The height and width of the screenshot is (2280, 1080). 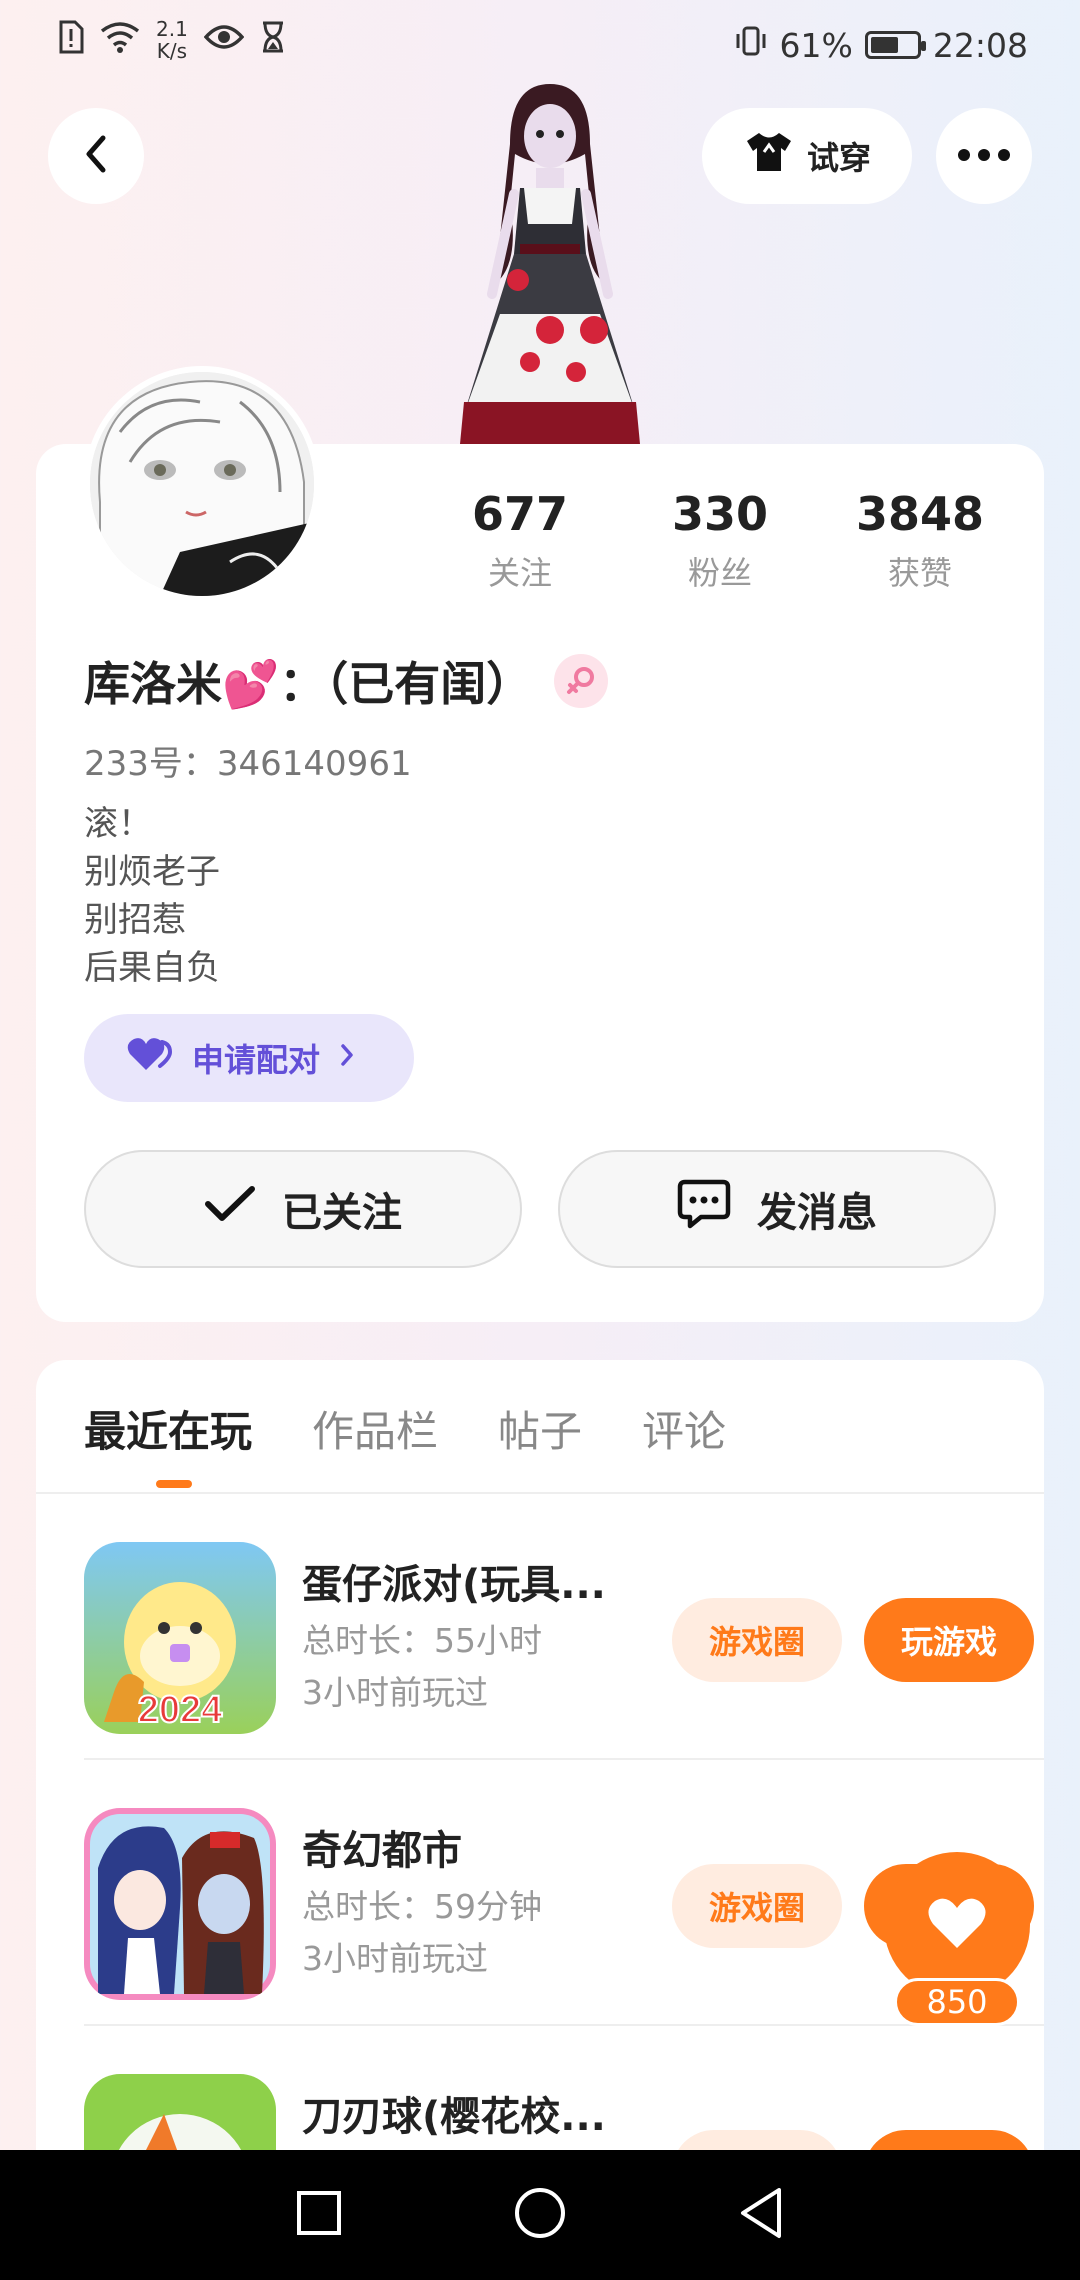 I want to click on bio-line: 别招惹, so click(x=135, y=920).